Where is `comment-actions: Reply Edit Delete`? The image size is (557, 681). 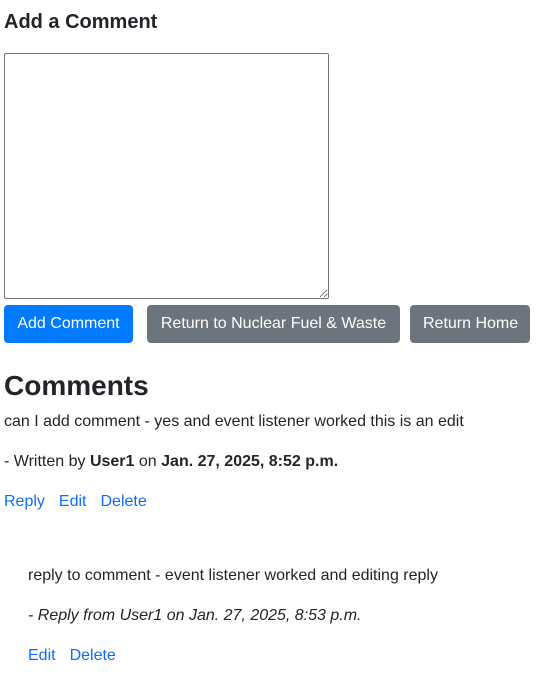
comment-actions: Reply Edit Delete is located at coordinates (82, 502).